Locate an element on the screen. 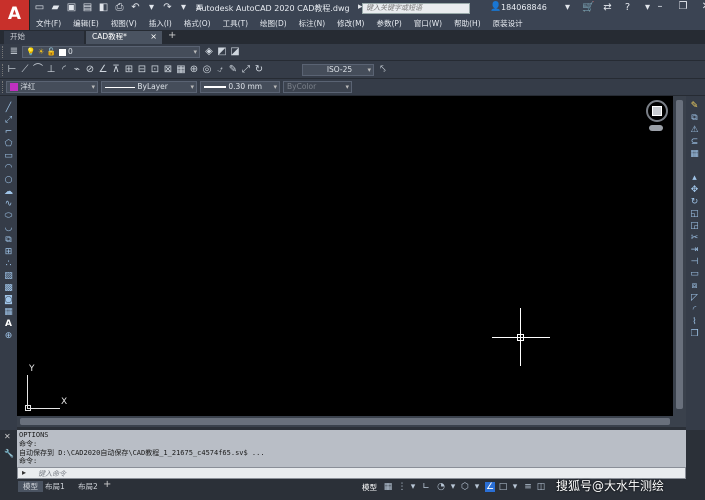  diameter-dim-icon: ⊘ is located at coordinates (90, 70).